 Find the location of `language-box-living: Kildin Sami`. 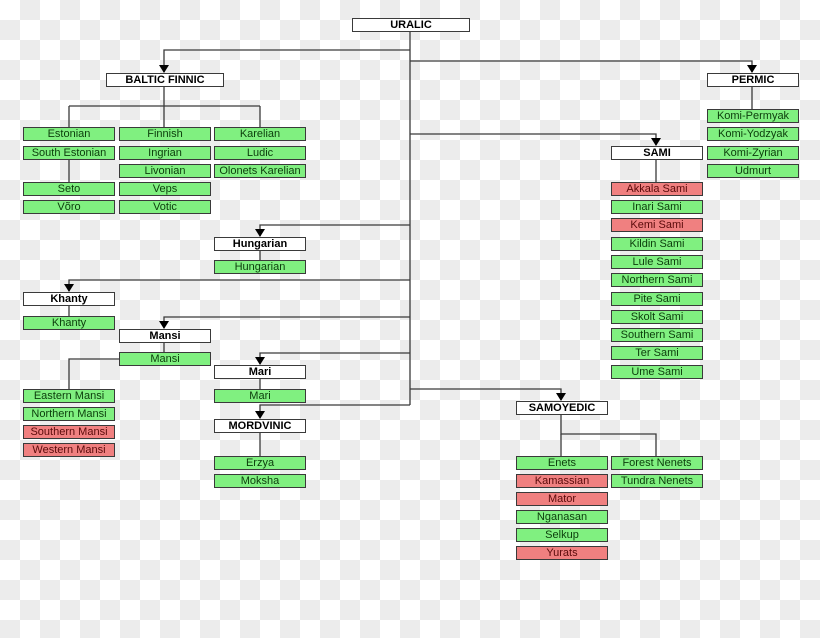

language-box-living: Kildin Sami is located at coordinates (657, 244).